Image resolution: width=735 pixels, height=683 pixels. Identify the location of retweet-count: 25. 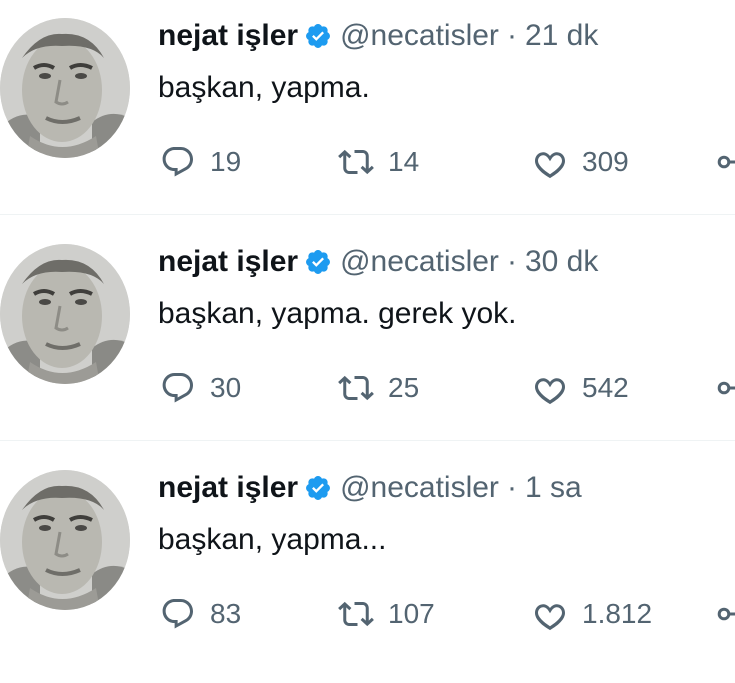
(404, 387).